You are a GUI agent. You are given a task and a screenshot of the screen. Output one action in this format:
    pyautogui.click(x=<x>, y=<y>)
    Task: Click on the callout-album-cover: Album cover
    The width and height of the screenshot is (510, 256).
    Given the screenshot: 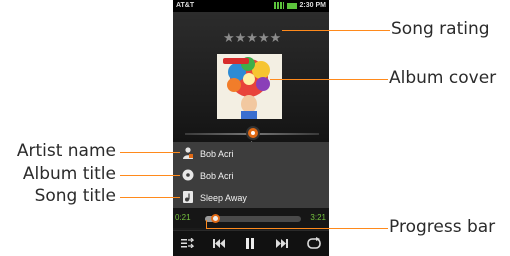 What is the action you would take?
    pyautogui.click(x=443, y=78)
    